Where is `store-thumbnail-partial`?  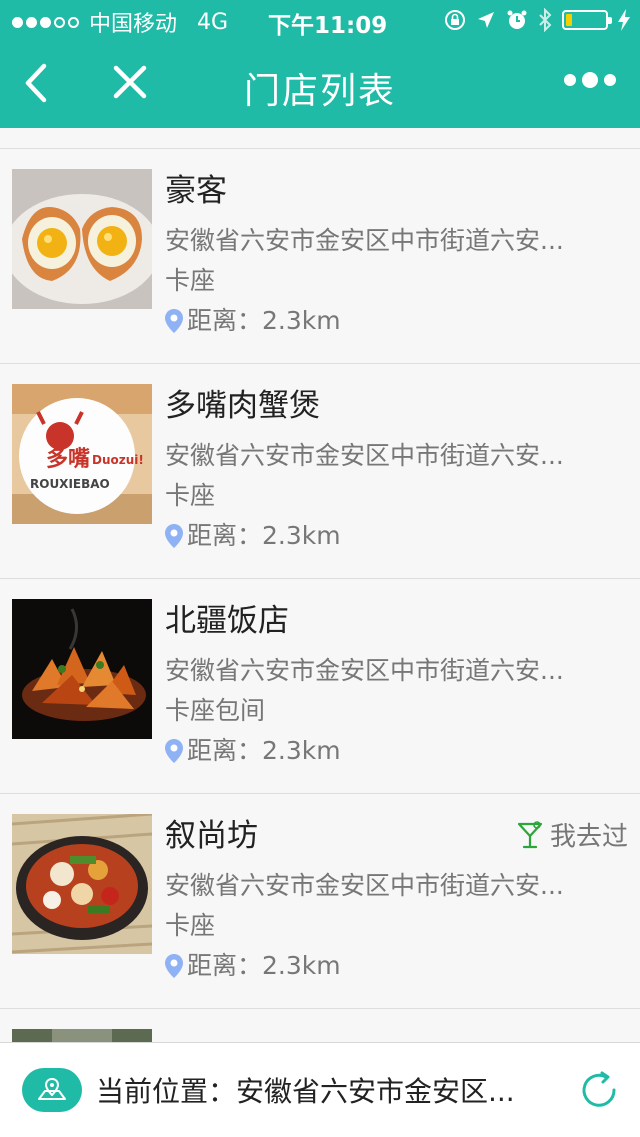
store-thumbnail-partial is located at coordinates (82, 1035).